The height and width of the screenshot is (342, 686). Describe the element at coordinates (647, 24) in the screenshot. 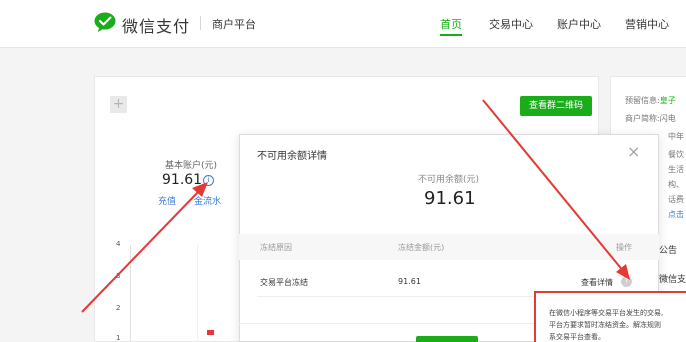

I see `nav-marketing: 营销中心` at that location.